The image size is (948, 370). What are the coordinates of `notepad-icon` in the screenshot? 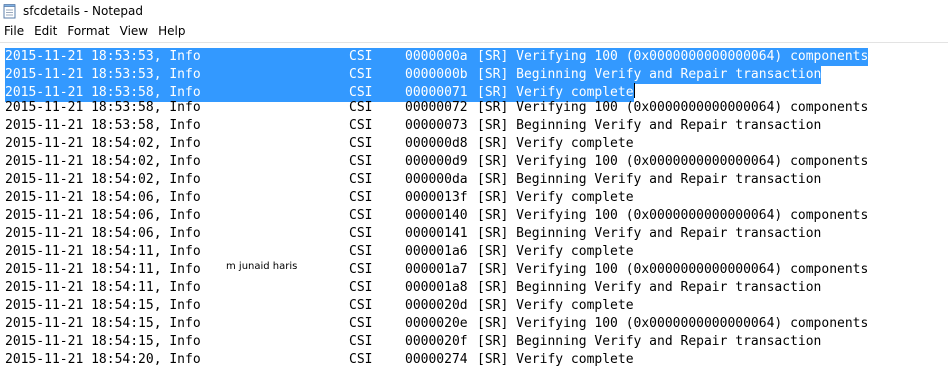 It's located at (10, 11).